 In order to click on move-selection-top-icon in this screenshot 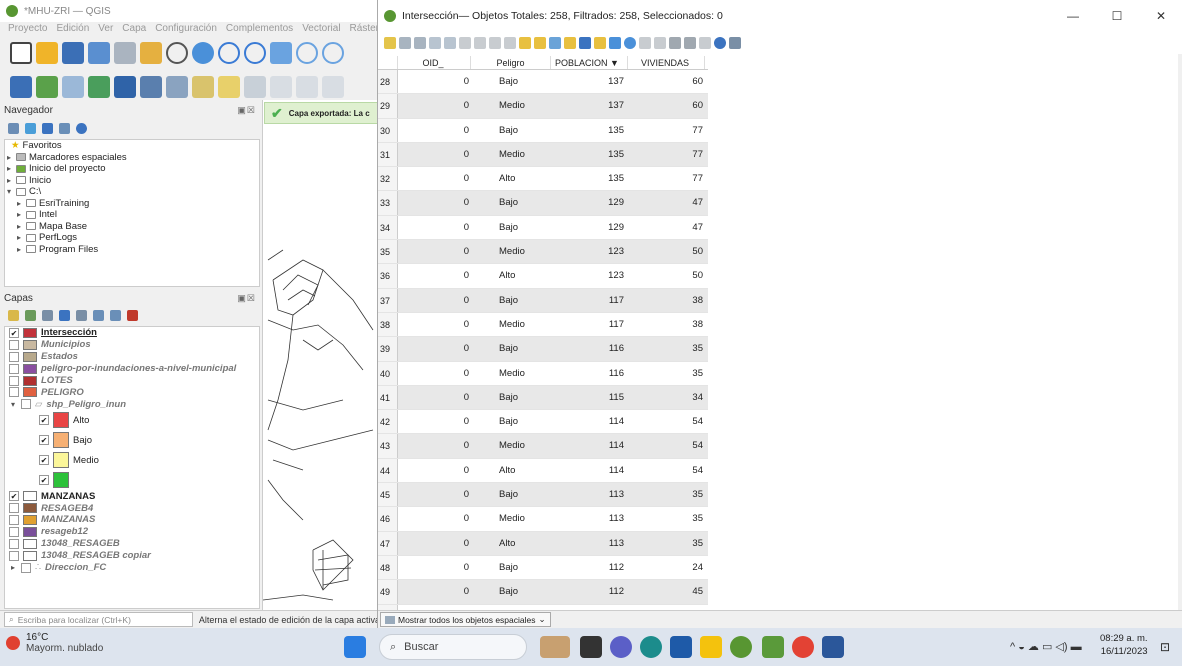, I will do `click(600, 43)`.